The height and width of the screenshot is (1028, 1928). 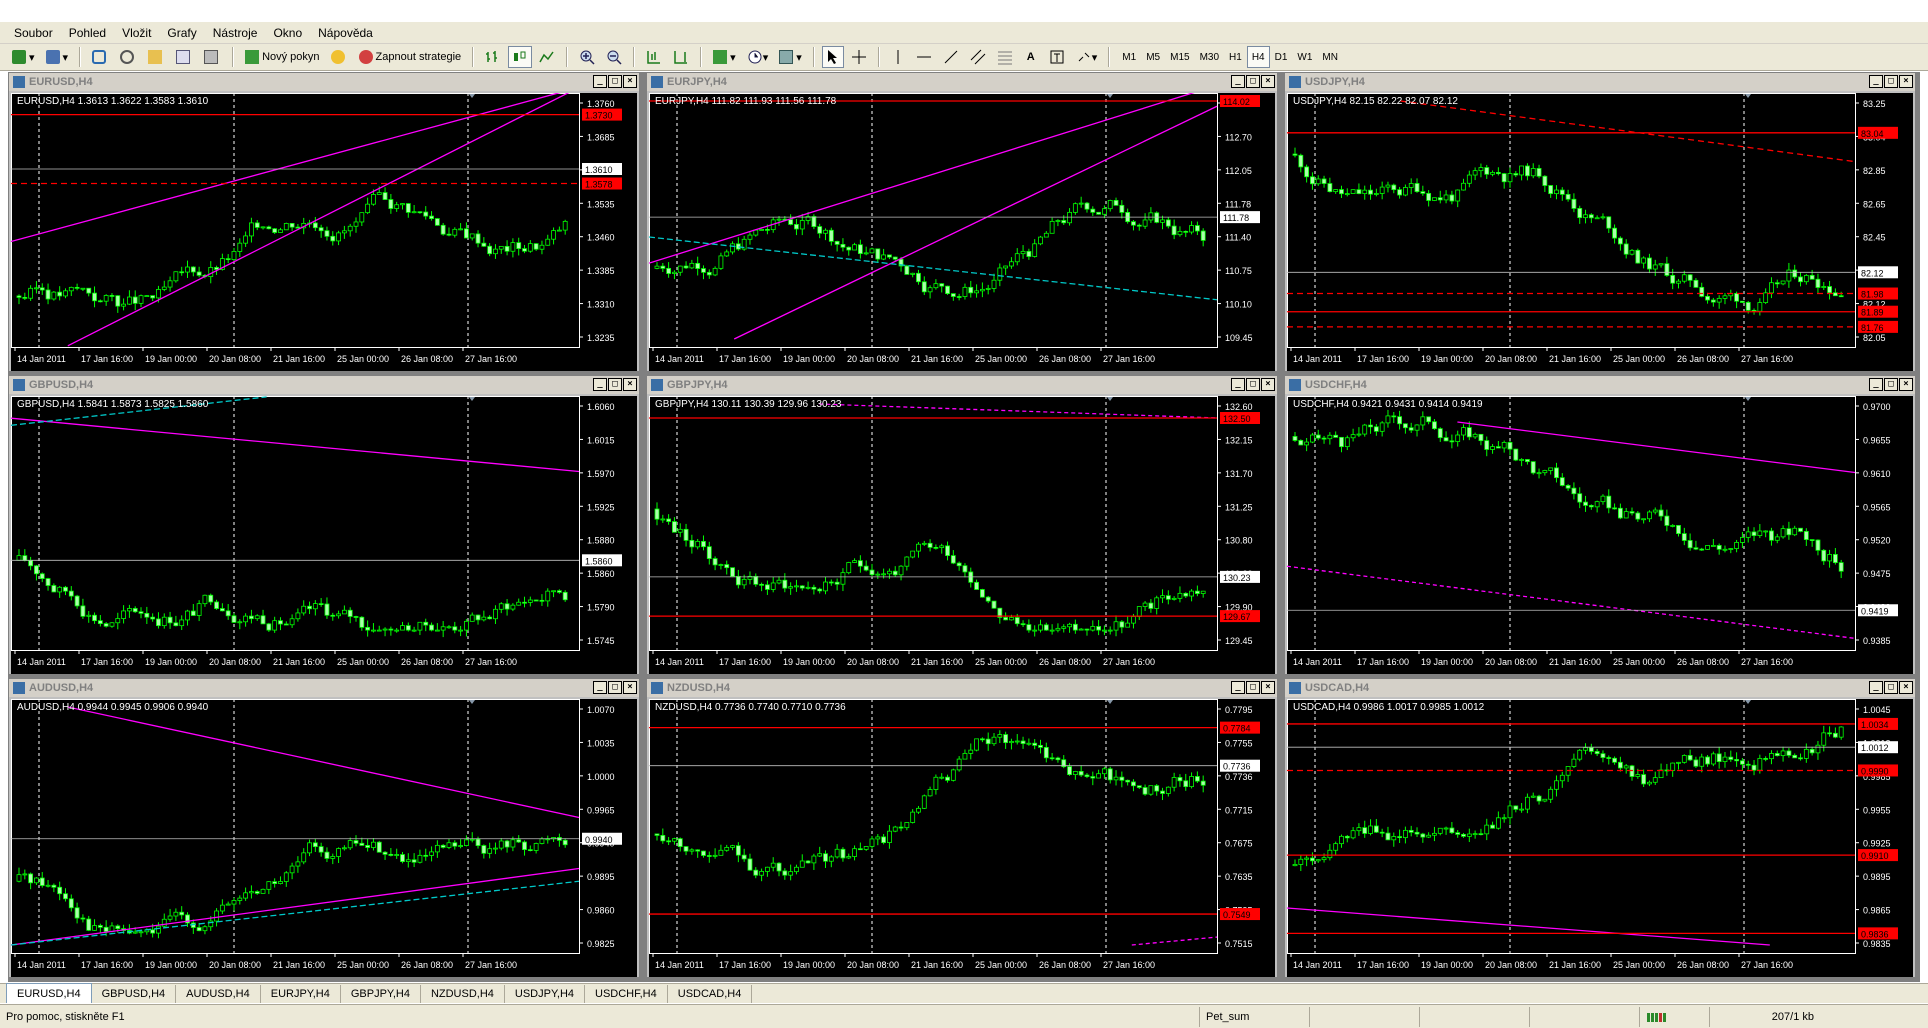 I want to click on zoom-in-button, so click(x=587, y=57).